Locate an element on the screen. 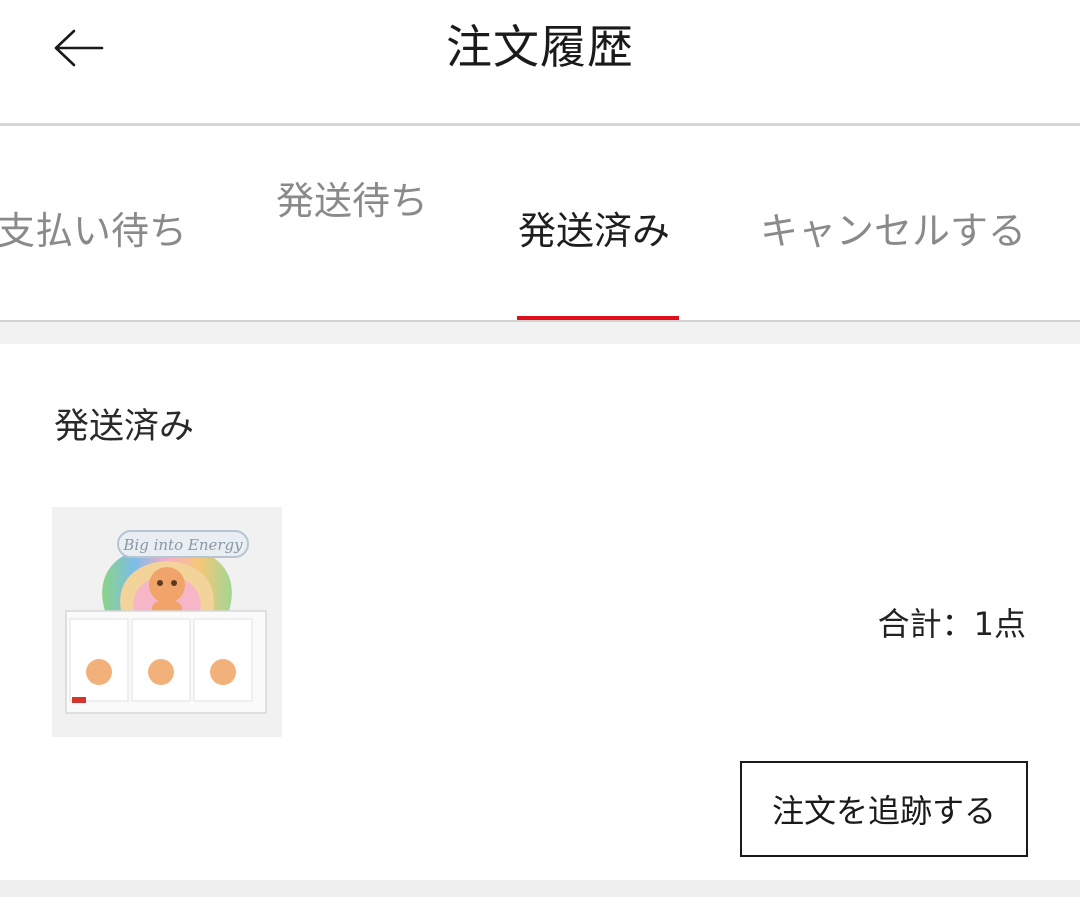 The width and height of the screenshot is (1080, 897). bottom-separator is located at coordinates (540, 888).